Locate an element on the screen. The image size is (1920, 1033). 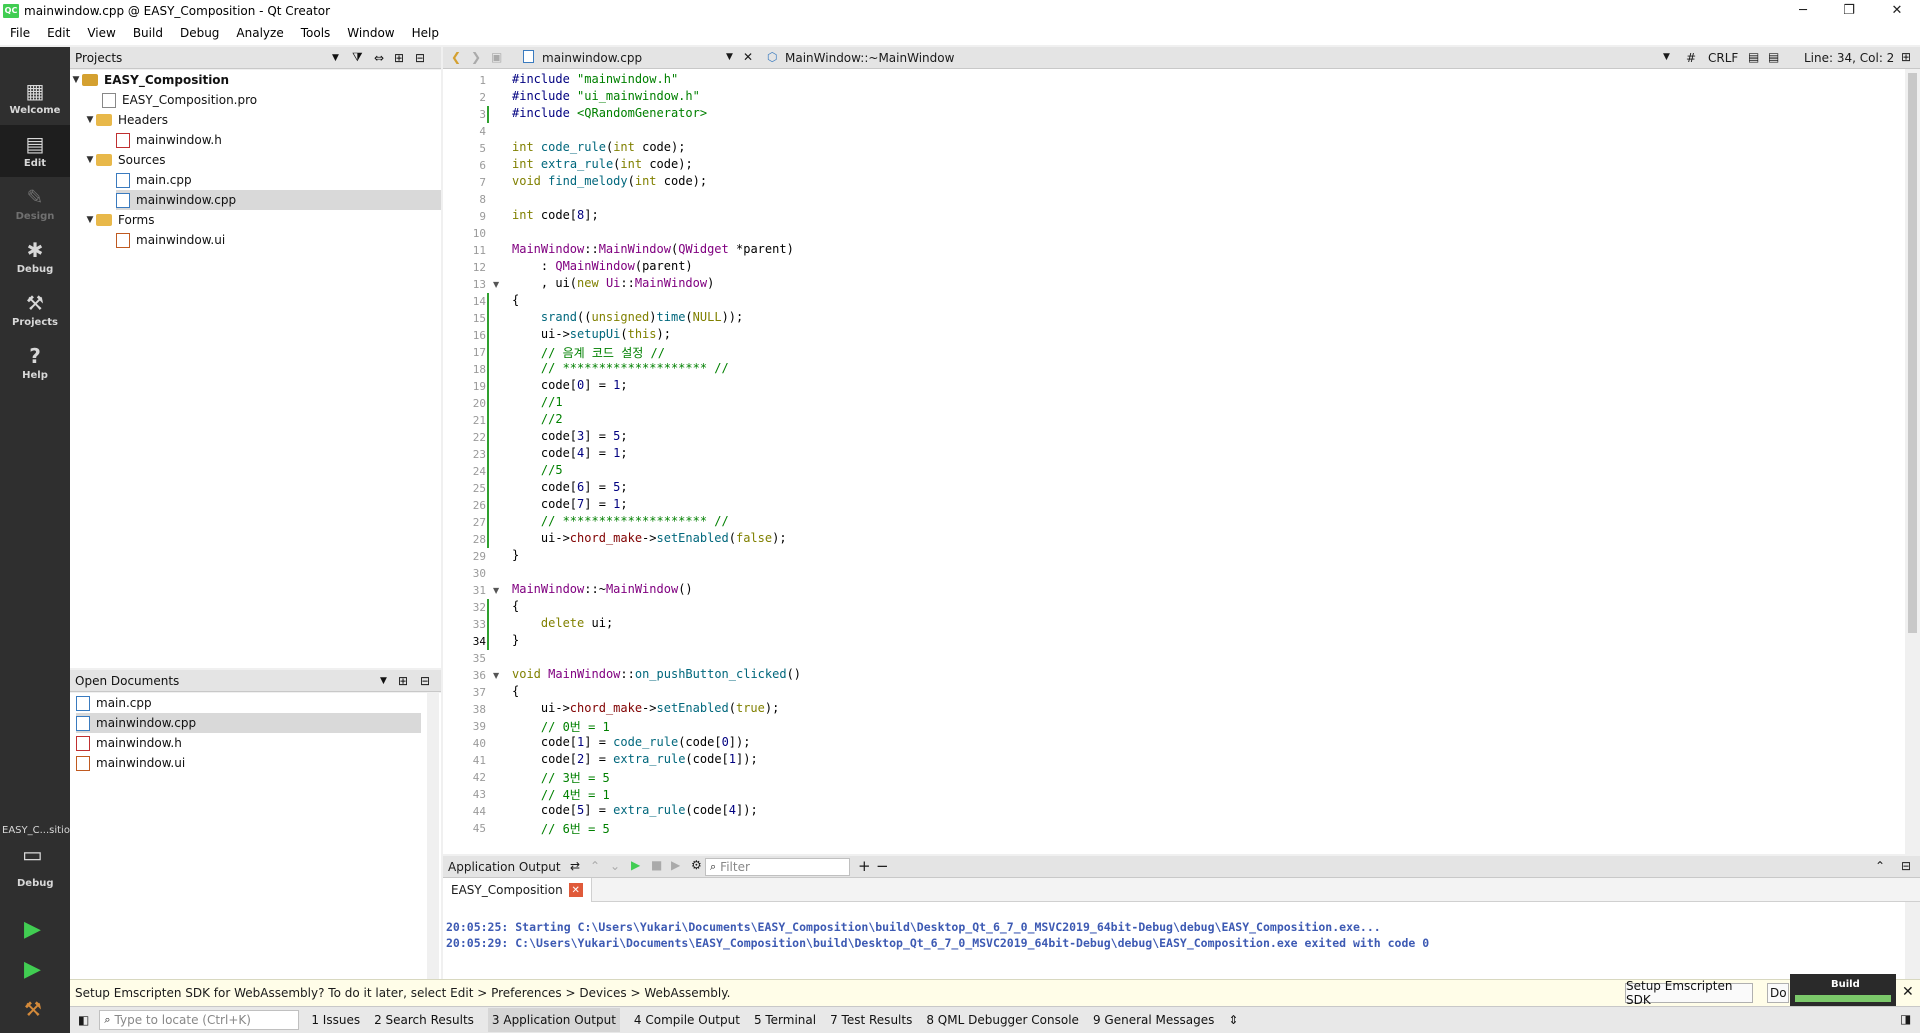
code-line: code[6] = 5; is located at coordinates (570, 487).